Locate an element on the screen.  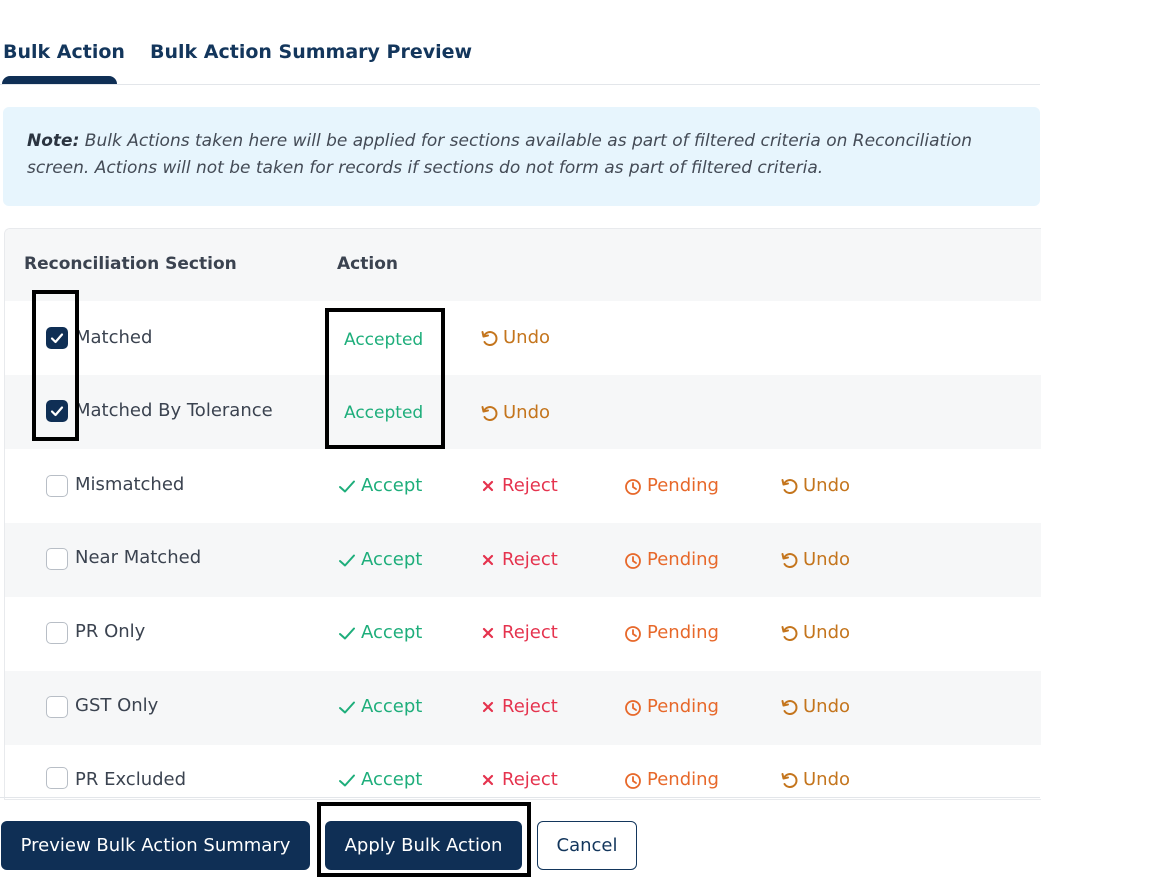
section-label: PR Excluded is located at coordinates (131, 779).